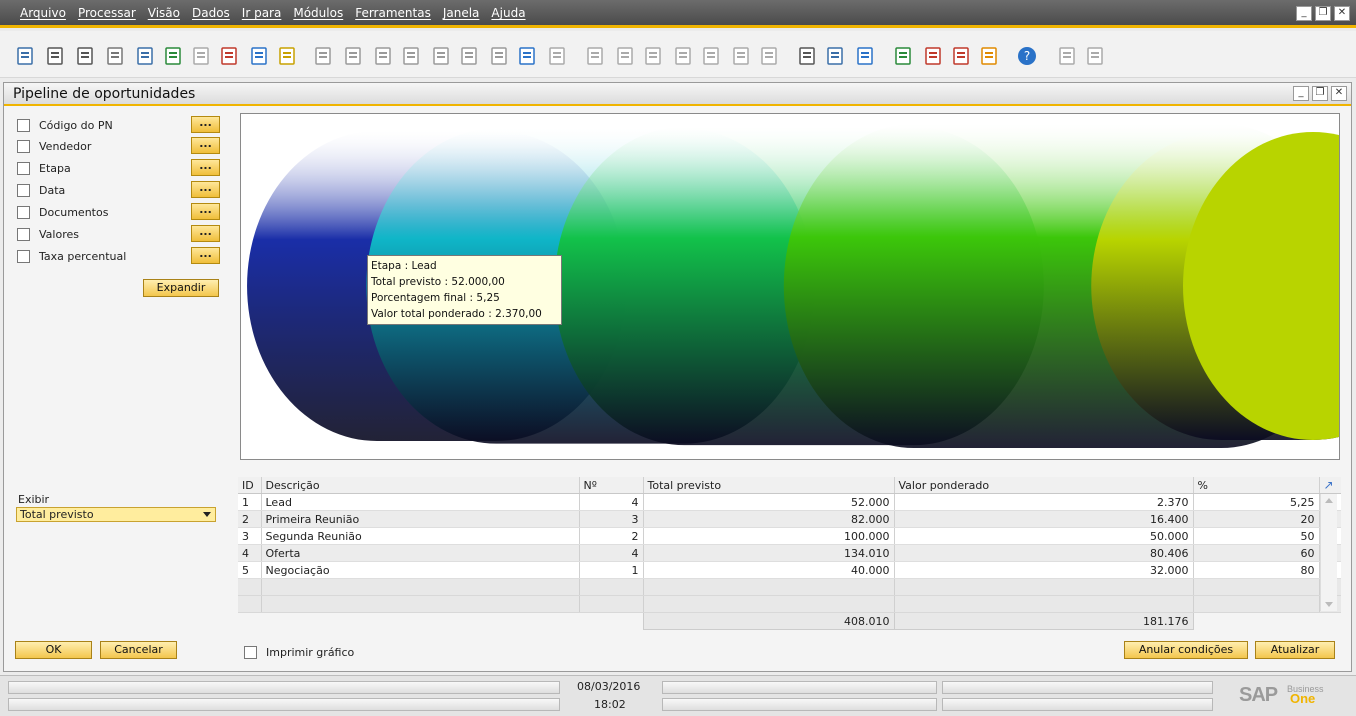  I want to click on menu-processar: Processar, so click(107, 13).